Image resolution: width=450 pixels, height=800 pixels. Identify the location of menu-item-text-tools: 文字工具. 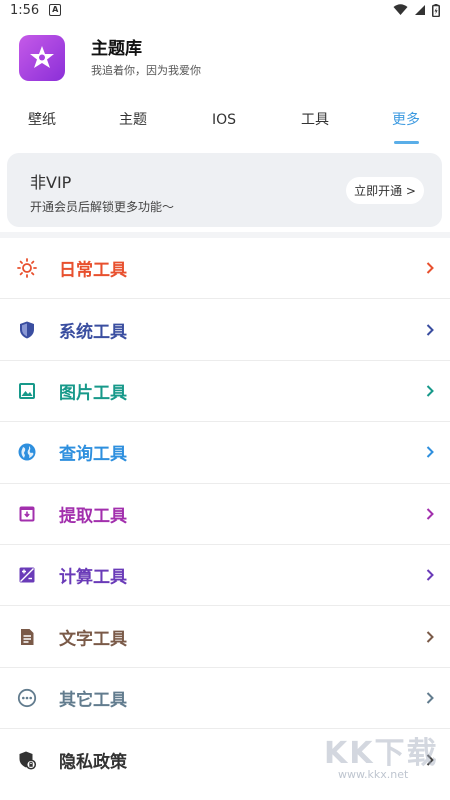
(225, 637).